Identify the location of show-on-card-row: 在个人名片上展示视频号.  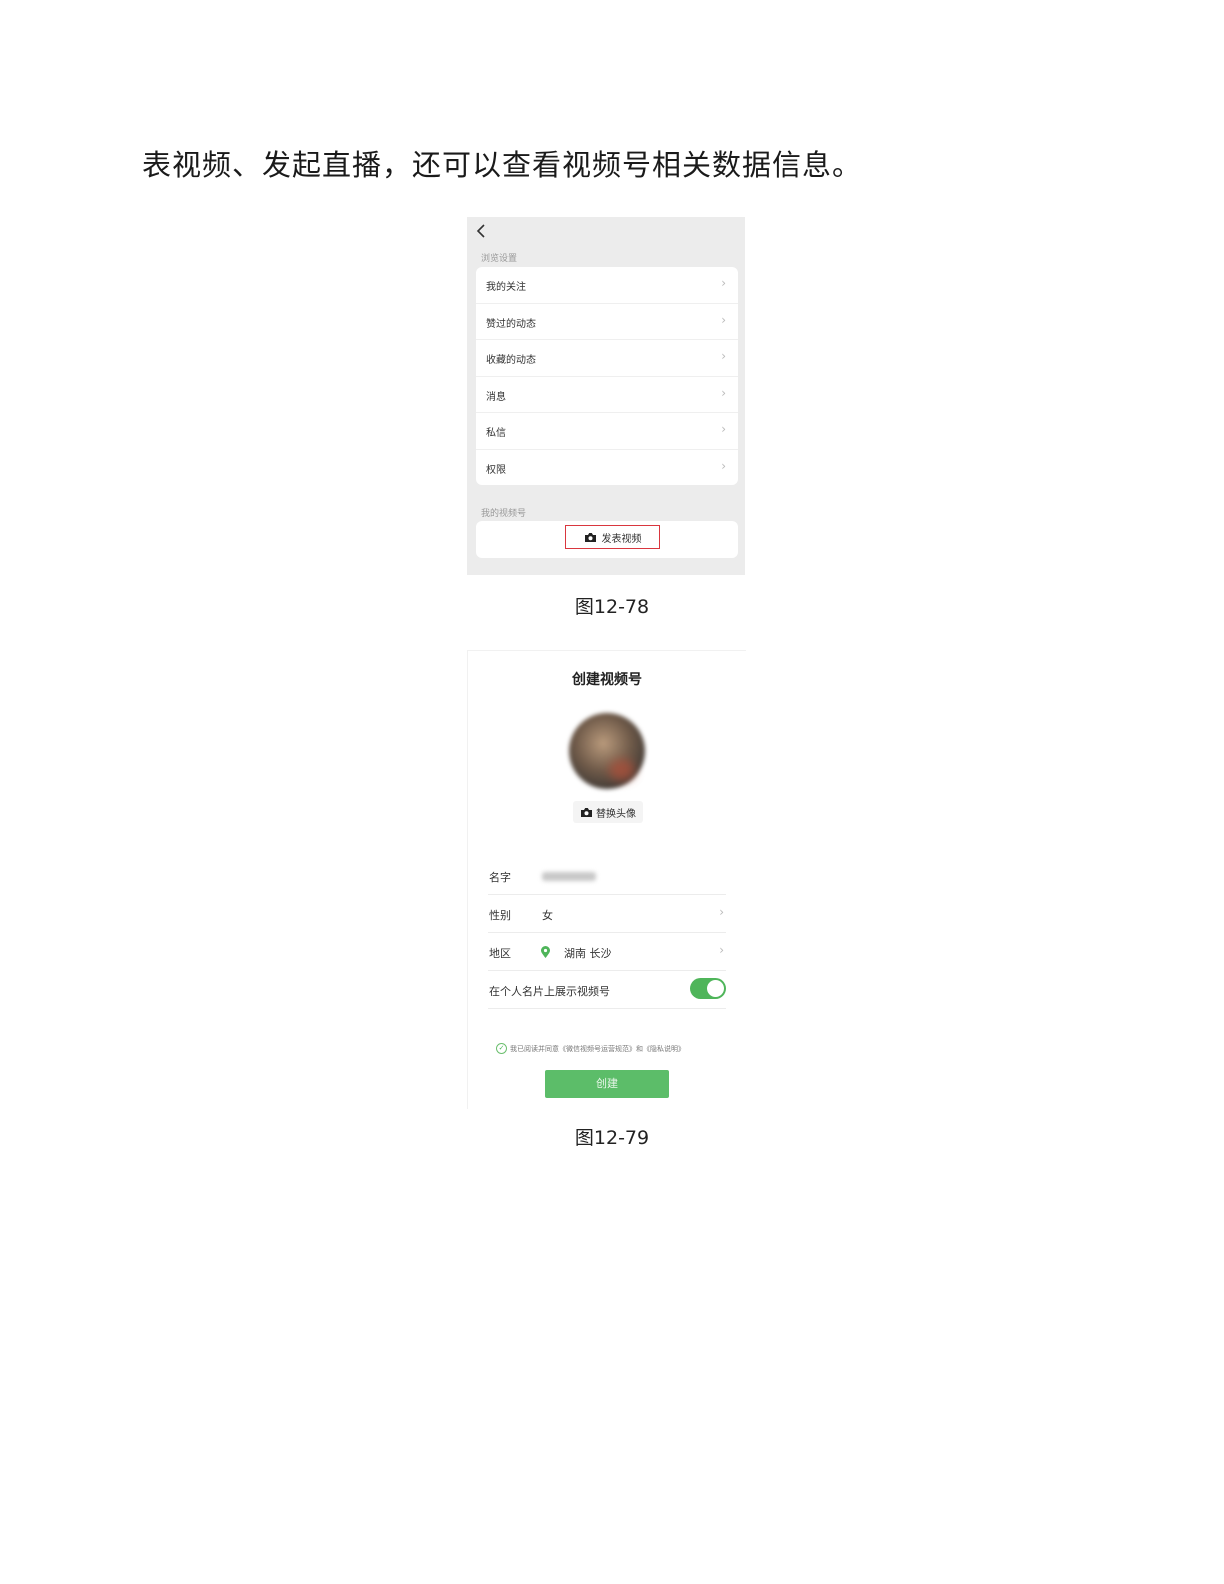
(607, 989).